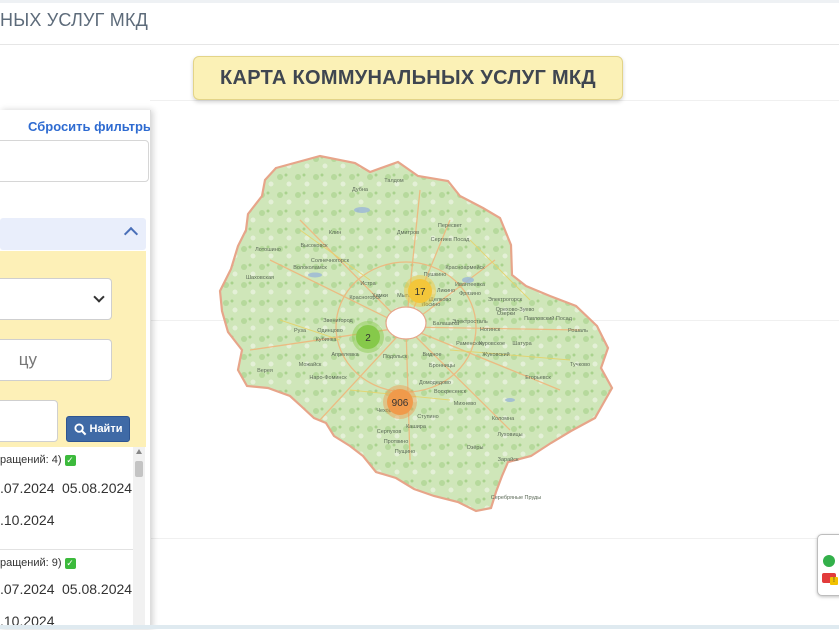 The height and width of the screenshot is (630, 839). What do you see at coordinates (450, 240) in the screenshot?
I see `place-label: Сергиев Посад` at bounding box center [450, 240].